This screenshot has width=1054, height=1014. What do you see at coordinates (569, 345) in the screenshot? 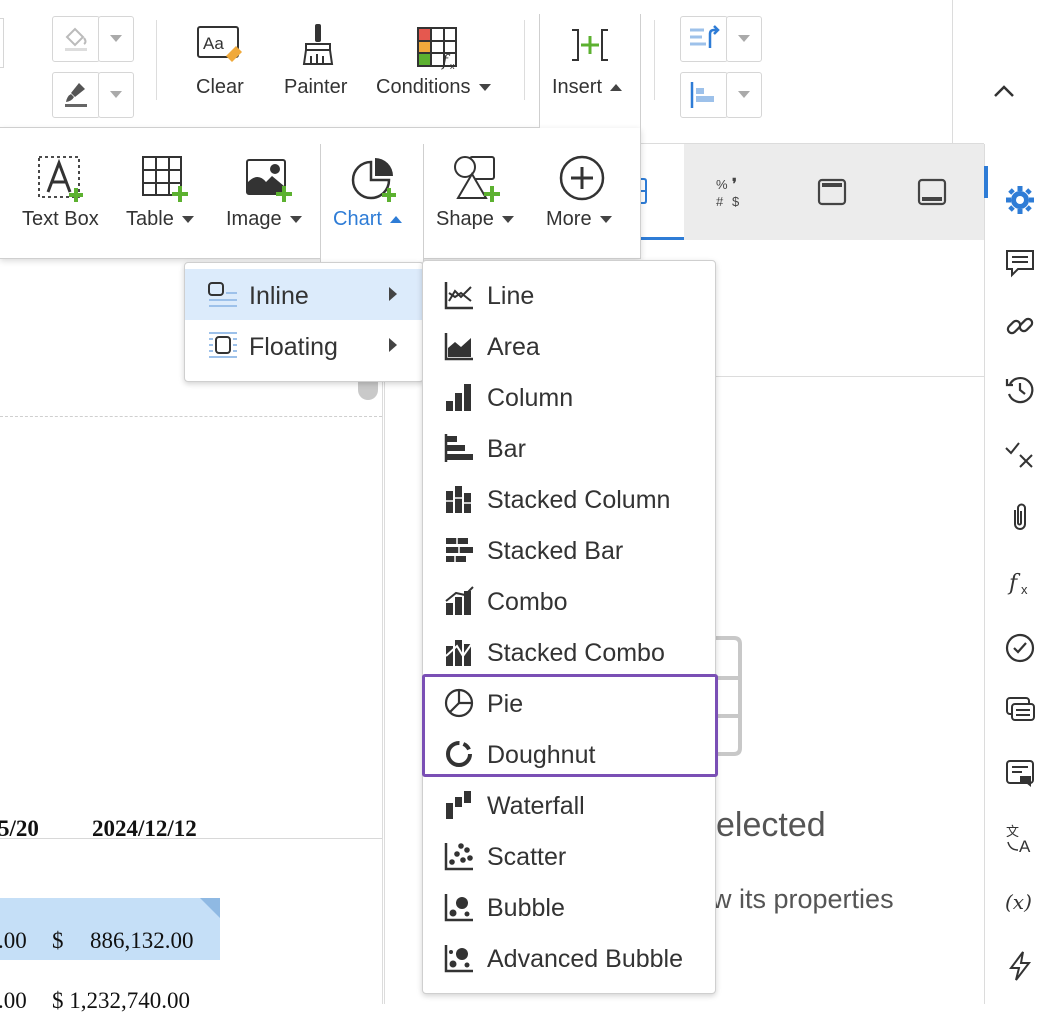
I see `menu-item-area: Area` at bounding box center [569, 345].